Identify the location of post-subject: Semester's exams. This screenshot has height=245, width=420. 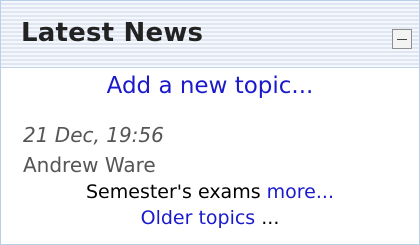
(173, 192).